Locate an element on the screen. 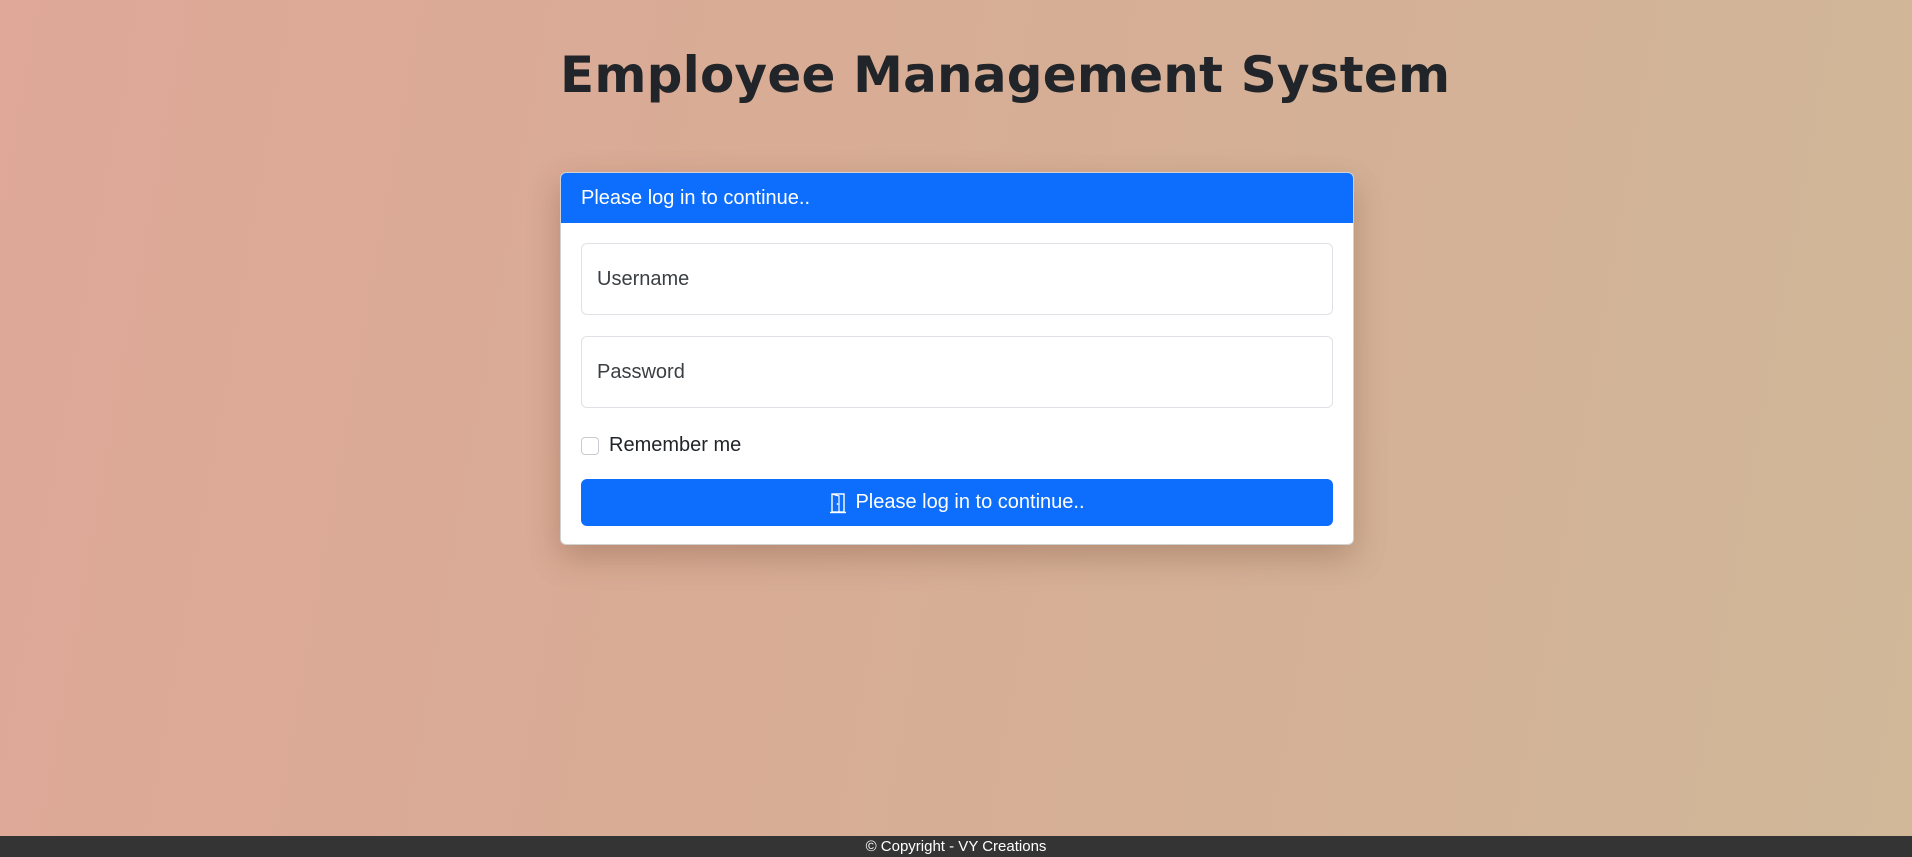  remember-me: Remember me is located at coordinates (661, 445).